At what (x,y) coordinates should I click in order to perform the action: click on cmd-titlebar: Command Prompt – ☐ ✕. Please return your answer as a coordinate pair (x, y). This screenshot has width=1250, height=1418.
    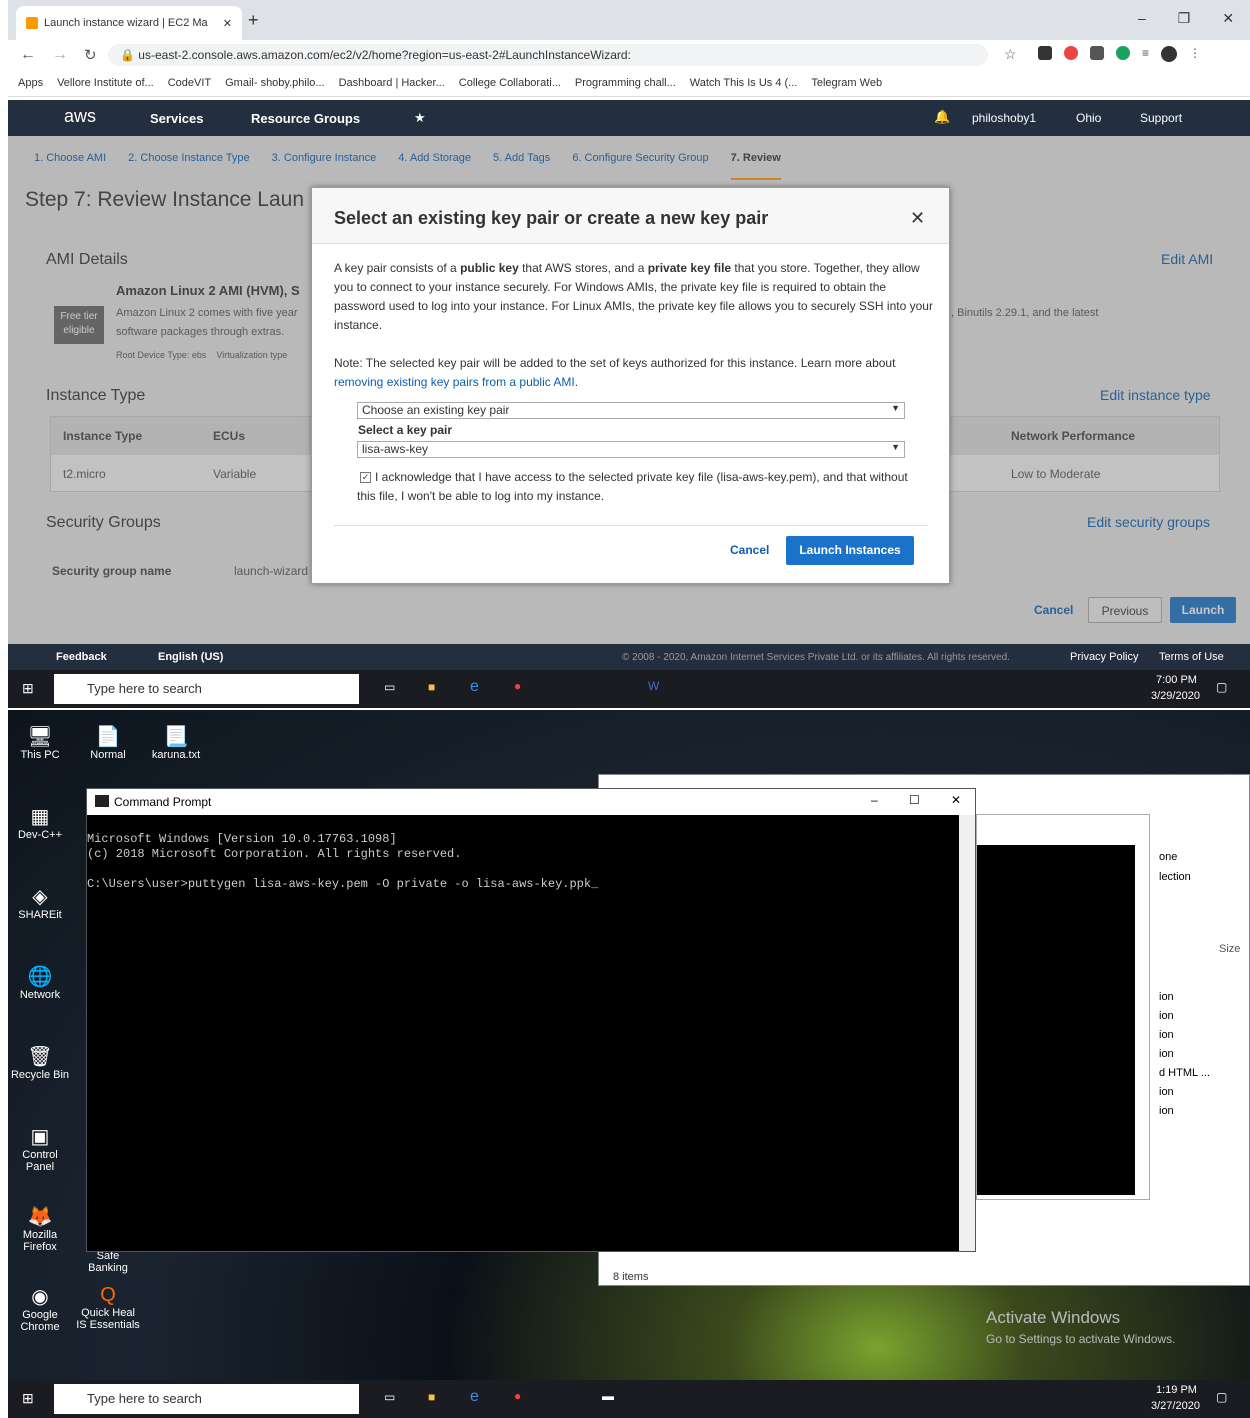
    Looking at the image, I should click on (531, 802).